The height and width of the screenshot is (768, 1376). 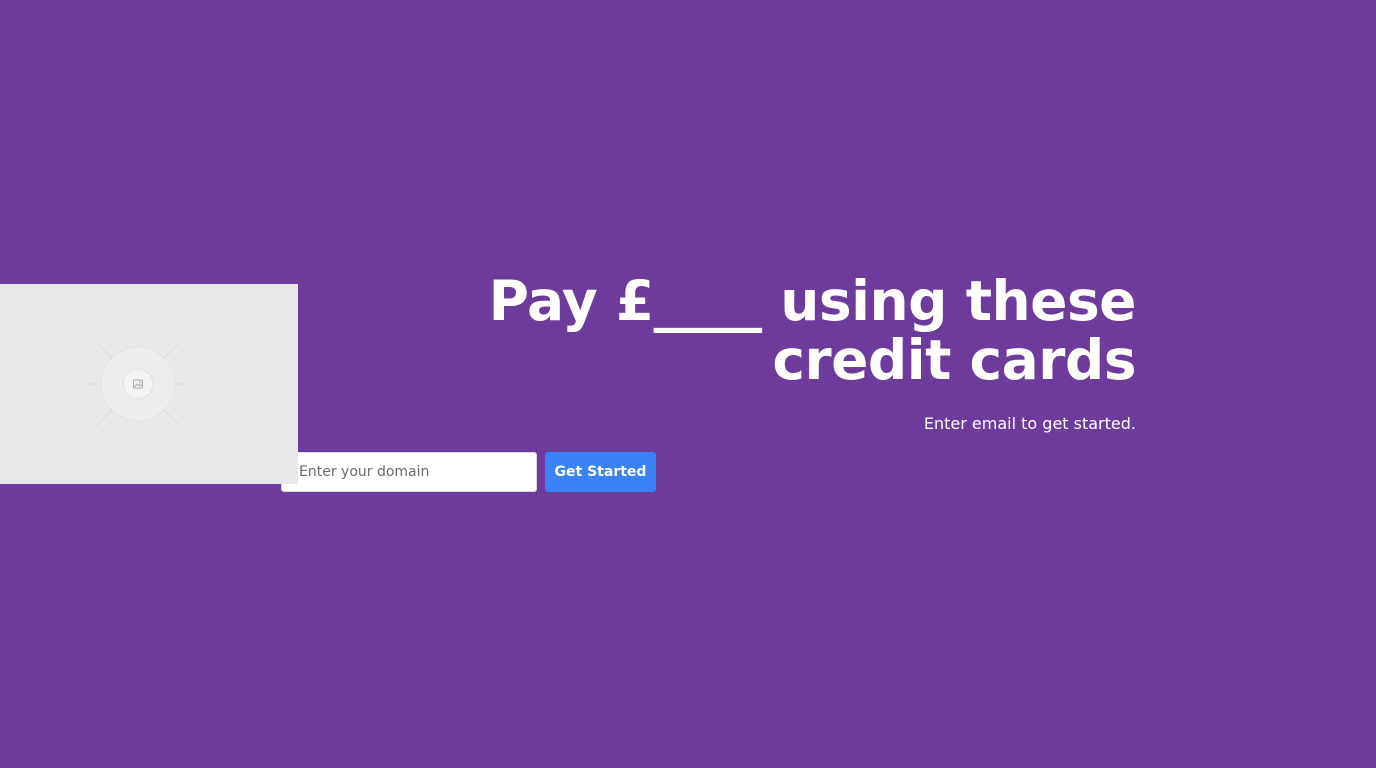 I want to click on hero-image-placeholder, so click(x=149, y=384).